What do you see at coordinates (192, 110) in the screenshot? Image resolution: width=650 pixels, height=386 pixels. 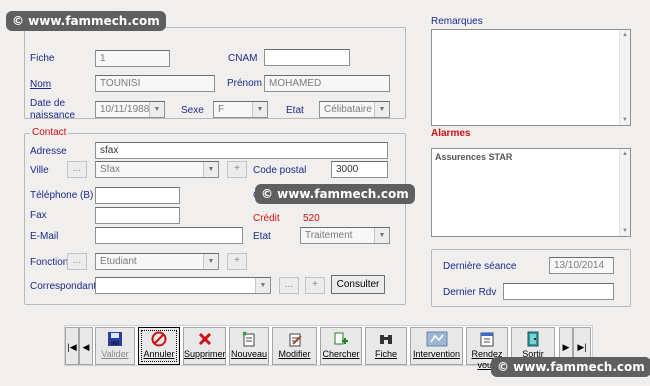 I see `sexe-label: Sexe` at bounding box center [192, 110].